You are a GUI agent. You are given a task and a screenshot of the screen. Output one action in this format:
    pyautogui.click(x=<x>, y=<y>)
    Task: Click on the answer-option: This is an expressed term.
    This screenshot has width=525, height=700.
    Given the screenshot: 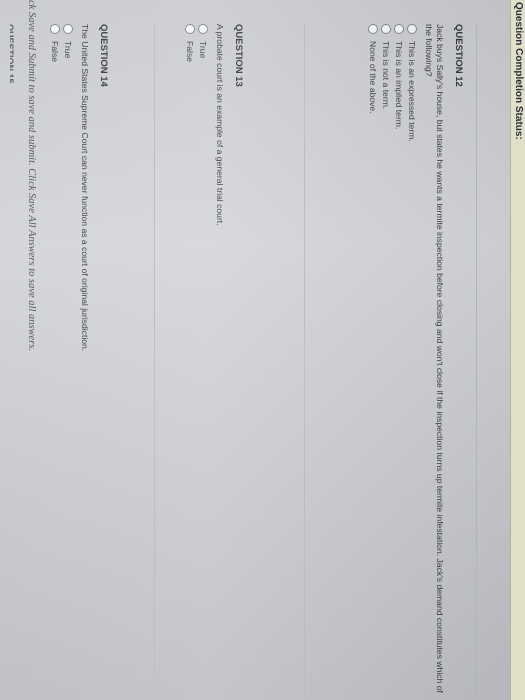 What is the action you would take?
    pyautogui.click(x=412, y=360)
    